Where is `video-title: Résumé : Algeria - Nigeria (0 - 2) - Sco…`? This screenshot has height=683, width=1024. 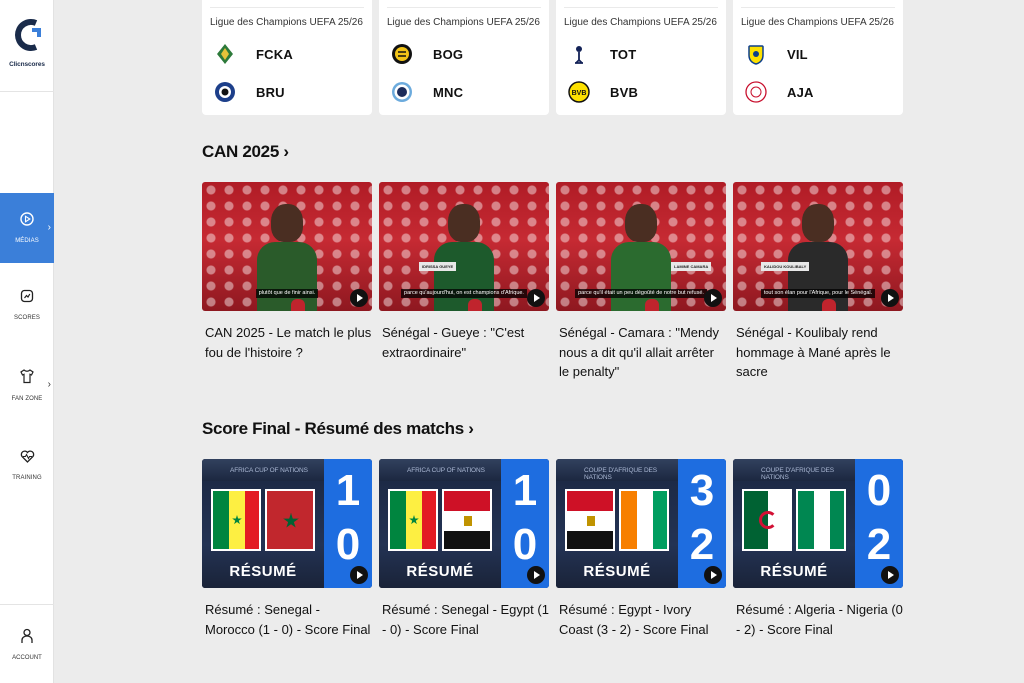 video-title: Résumé : Algeria - Nigeria (0 - 2) - Sco… is located at coordinates (818, 619).